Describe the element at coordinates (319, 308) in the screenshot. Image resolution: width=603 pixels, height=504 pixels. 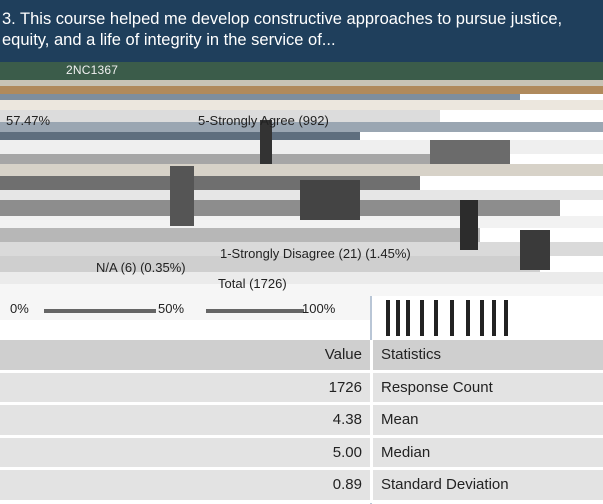
I see `axis-tick-100: 100%` at that location.